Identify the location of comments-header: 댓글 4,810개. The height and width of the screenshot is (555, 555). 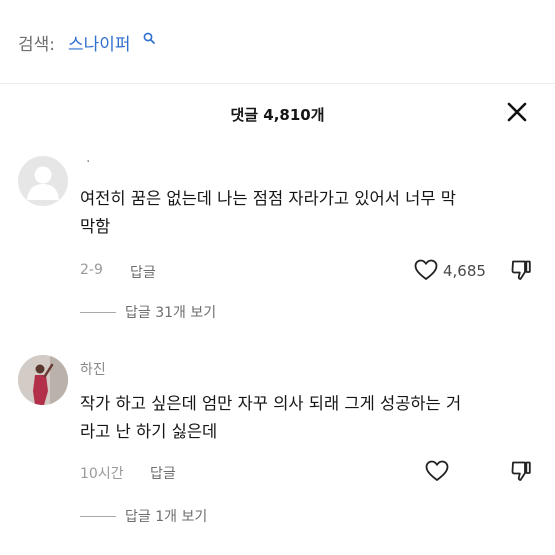
(277, 113).